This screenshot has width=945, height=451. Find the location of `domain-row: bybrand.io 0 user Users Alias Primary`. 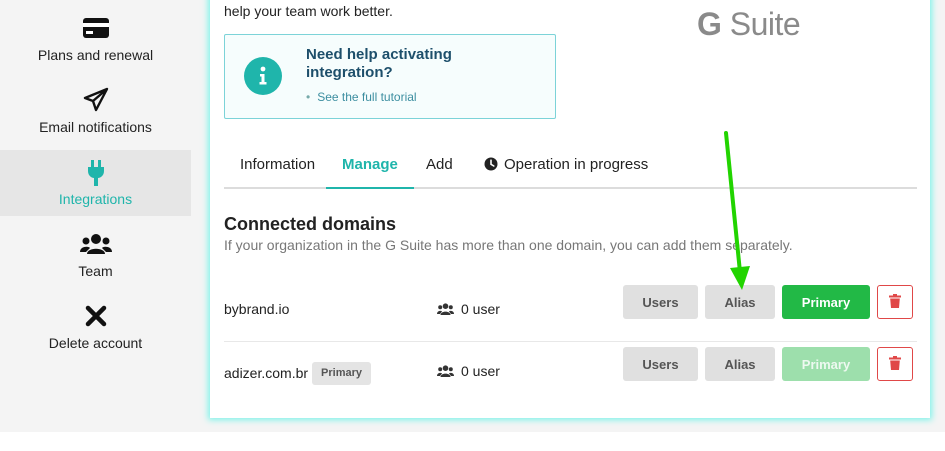

domain-row: bybrand.io 0 user Users Alias Primary is located at coordinates (570, 311).